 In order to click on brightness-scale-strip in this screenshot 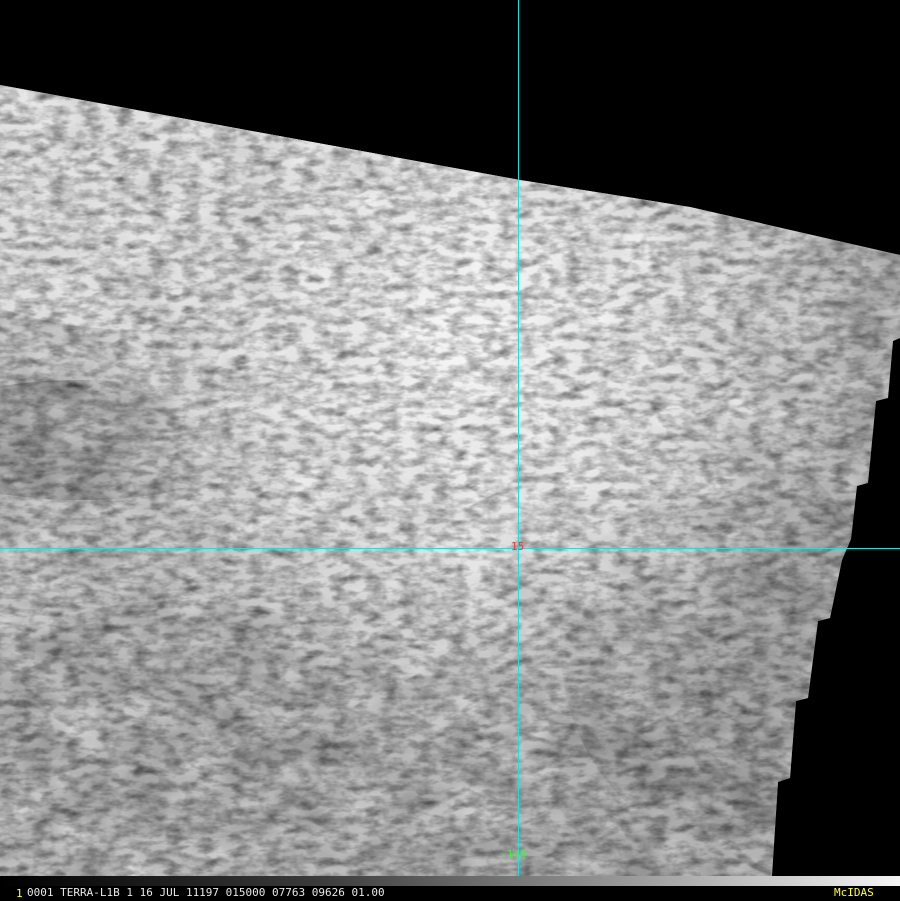, I will do `click(450, 881)`.